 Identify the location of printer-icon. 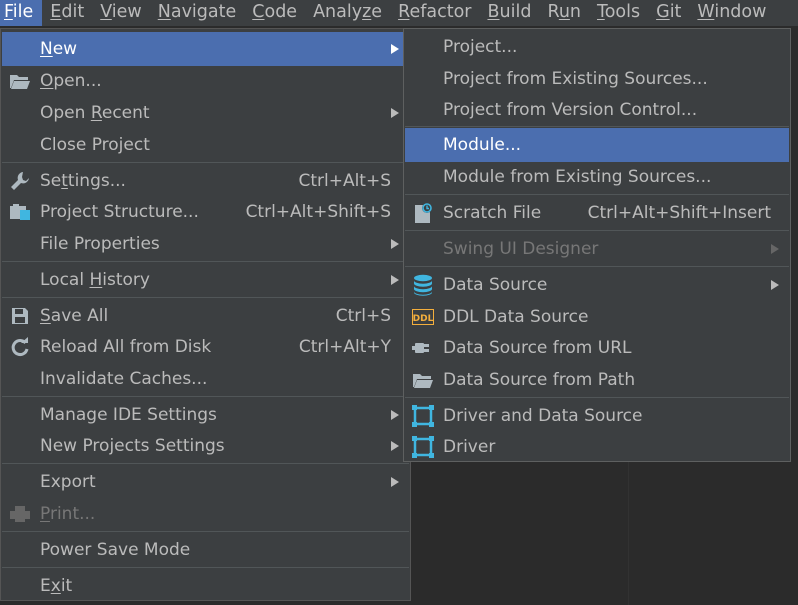
(20, 514).